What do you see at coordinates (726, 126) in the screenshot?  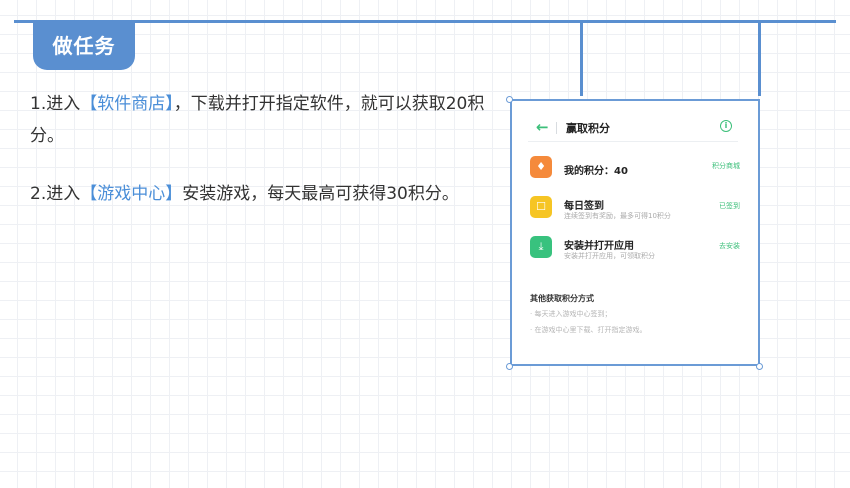 I see `info-icon: i` at bounding box center [726, 126].